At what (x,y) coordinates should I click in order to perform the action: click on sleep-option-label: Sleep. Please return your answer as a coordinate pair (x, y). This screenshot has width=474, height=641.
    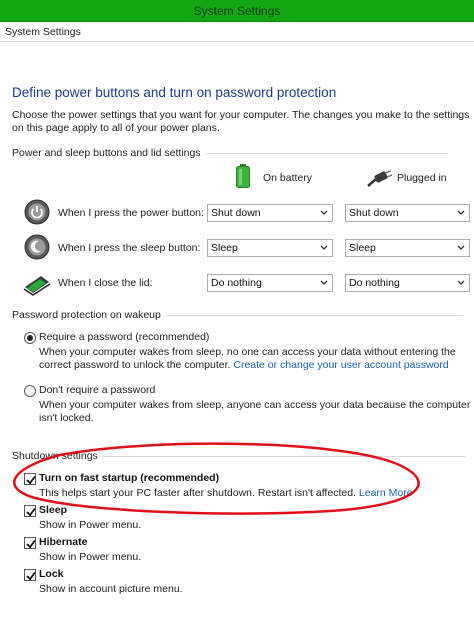
    Looking at the image, I should click on (53, 510).